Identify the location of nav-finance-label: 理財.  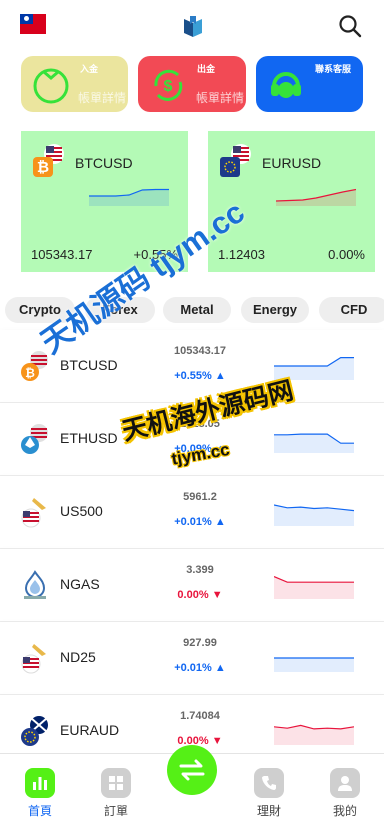
(268, 811).